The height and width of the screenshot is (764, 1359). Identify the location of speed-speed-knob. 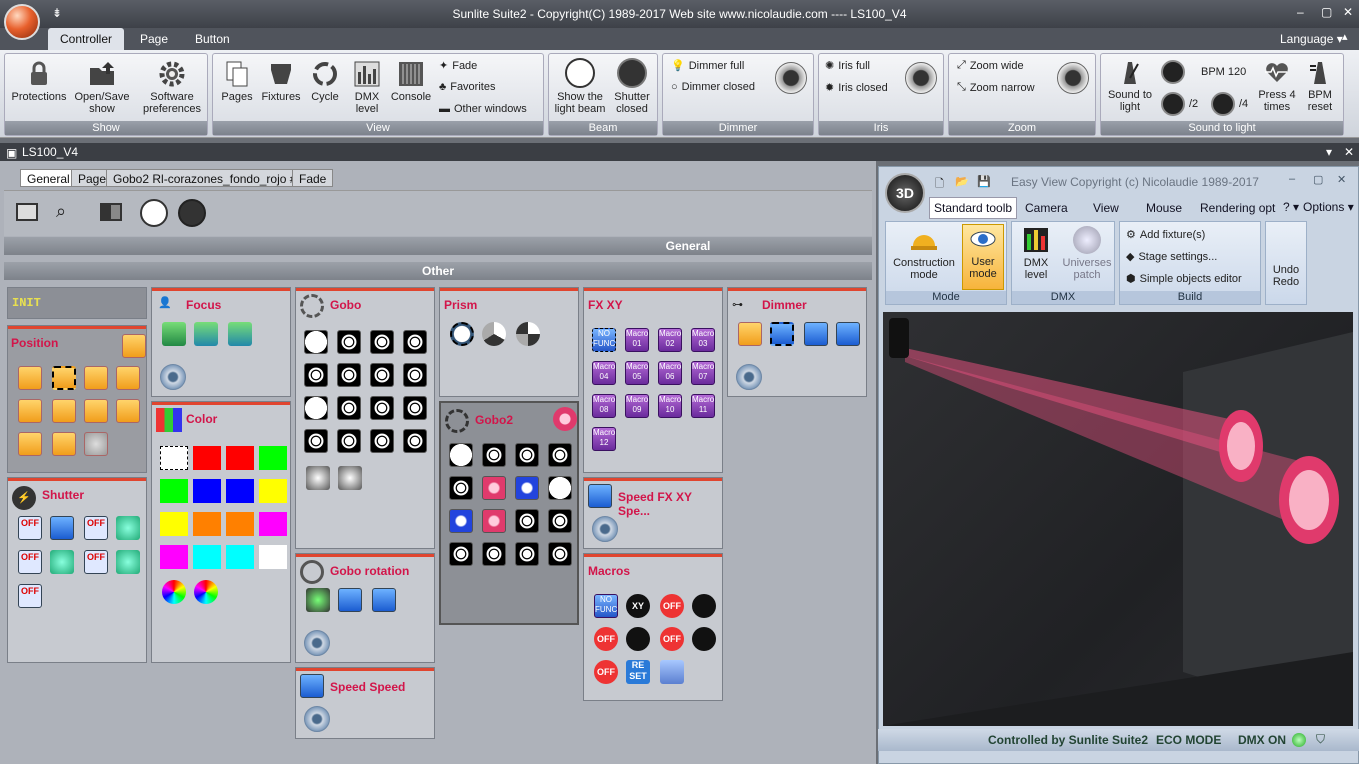
(317, 719).